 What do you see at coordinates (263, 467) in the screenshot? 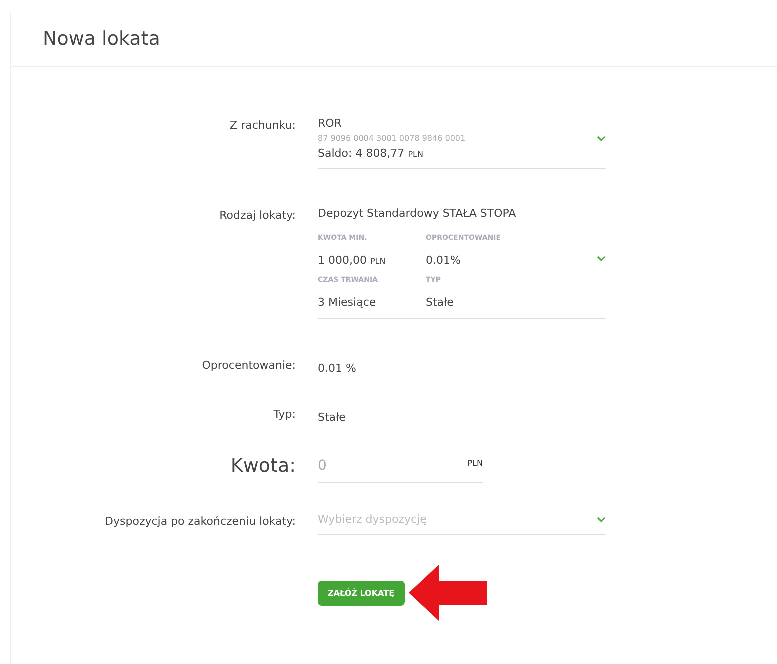
I see `field-label: Kwota:` at bounding box center [263, 467].